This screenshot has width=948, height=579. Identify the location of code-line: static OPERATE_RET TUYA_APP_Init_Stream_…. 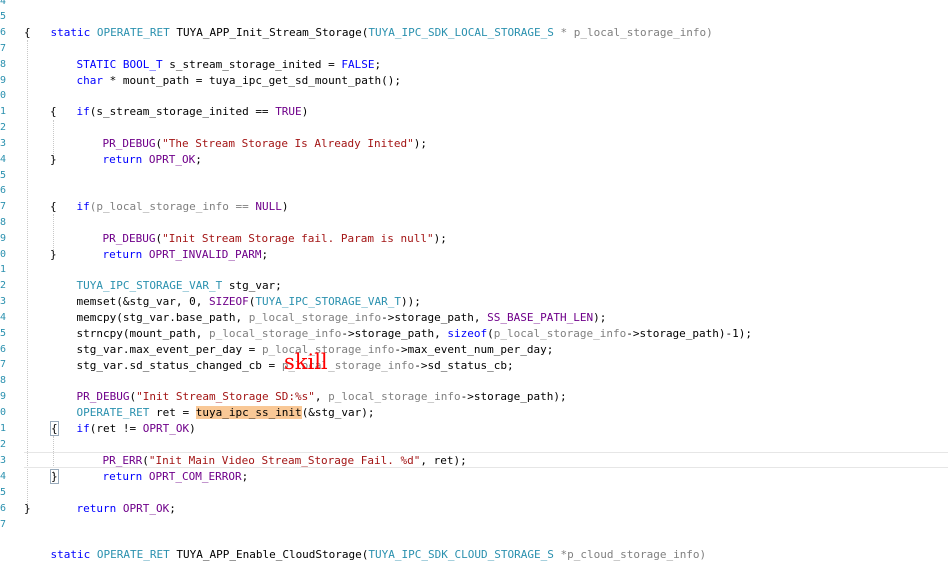
(368, 24).